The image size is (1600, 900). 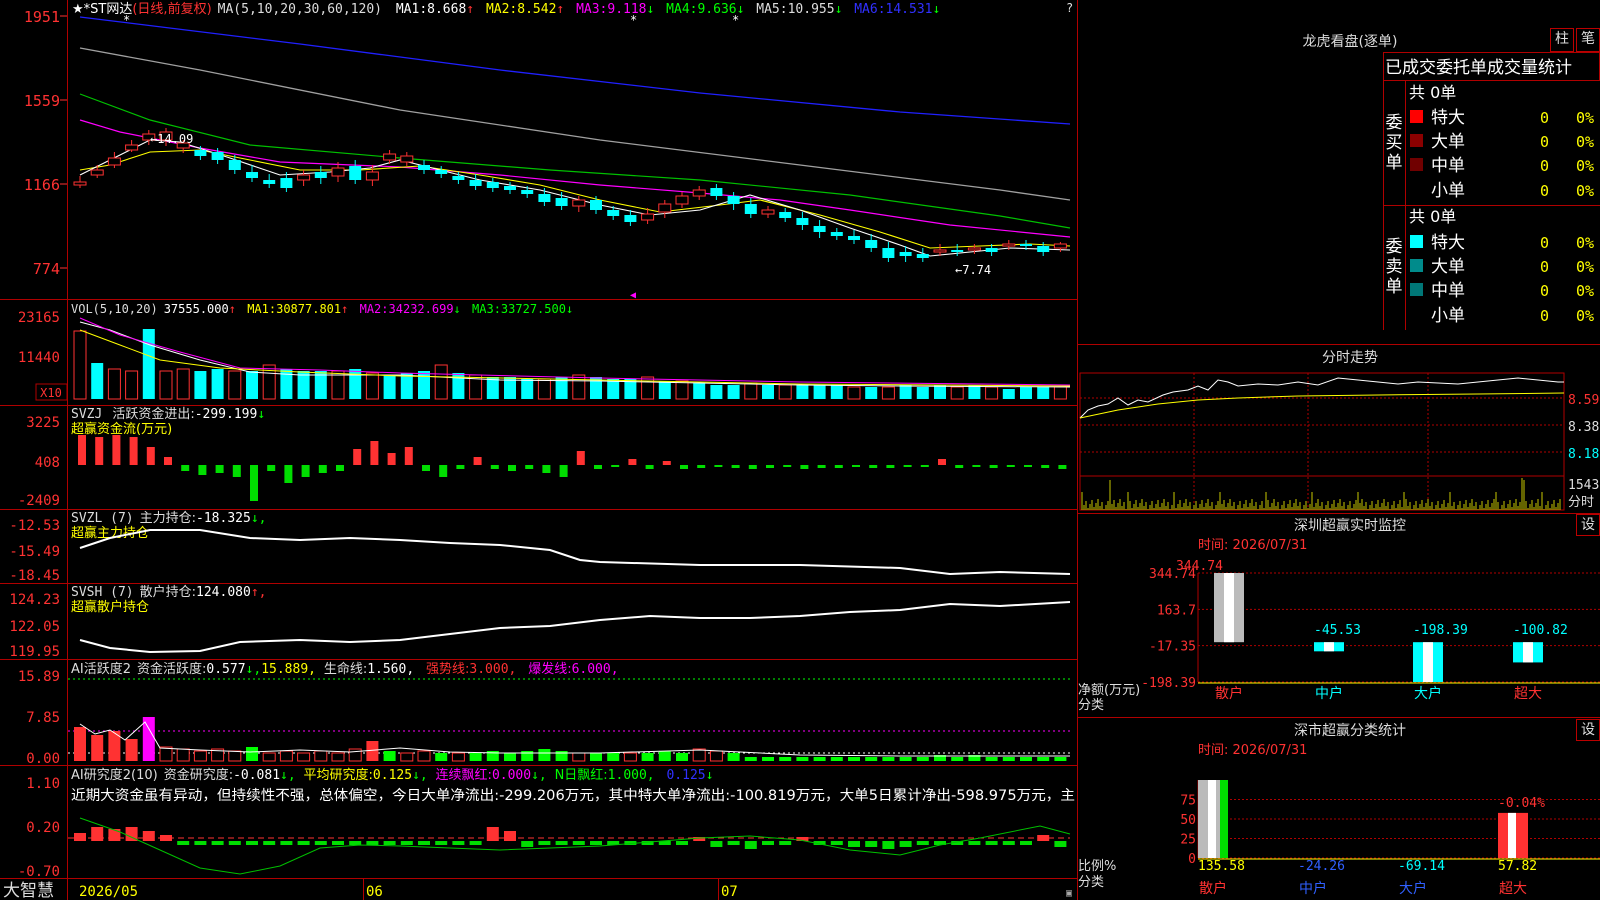 I want to click on monitor-settings-button: 设, so click(x=1588, y=525).